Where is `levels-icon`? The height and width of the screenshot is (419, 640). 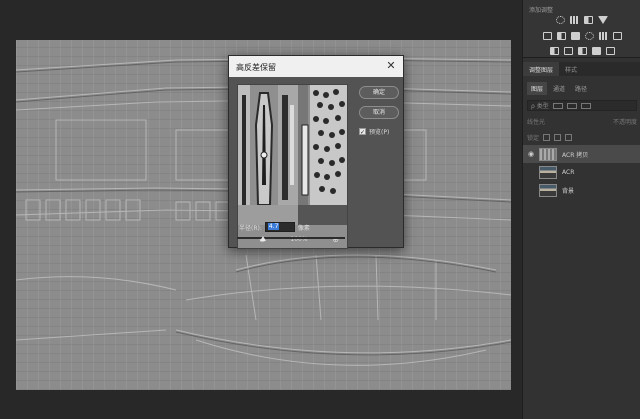
levels-icon is located at coordinates (574, 20).